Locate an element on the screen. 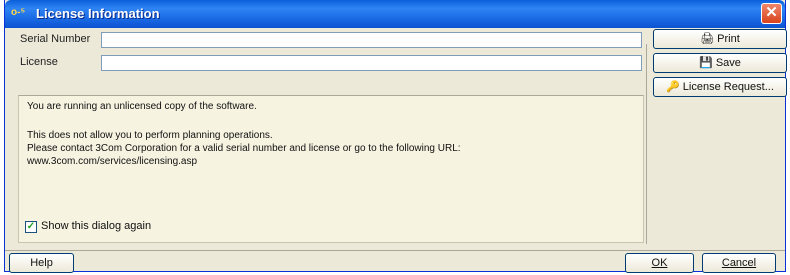  show-dialog-checkbox: ✓ is located at coordinates (31, 227).